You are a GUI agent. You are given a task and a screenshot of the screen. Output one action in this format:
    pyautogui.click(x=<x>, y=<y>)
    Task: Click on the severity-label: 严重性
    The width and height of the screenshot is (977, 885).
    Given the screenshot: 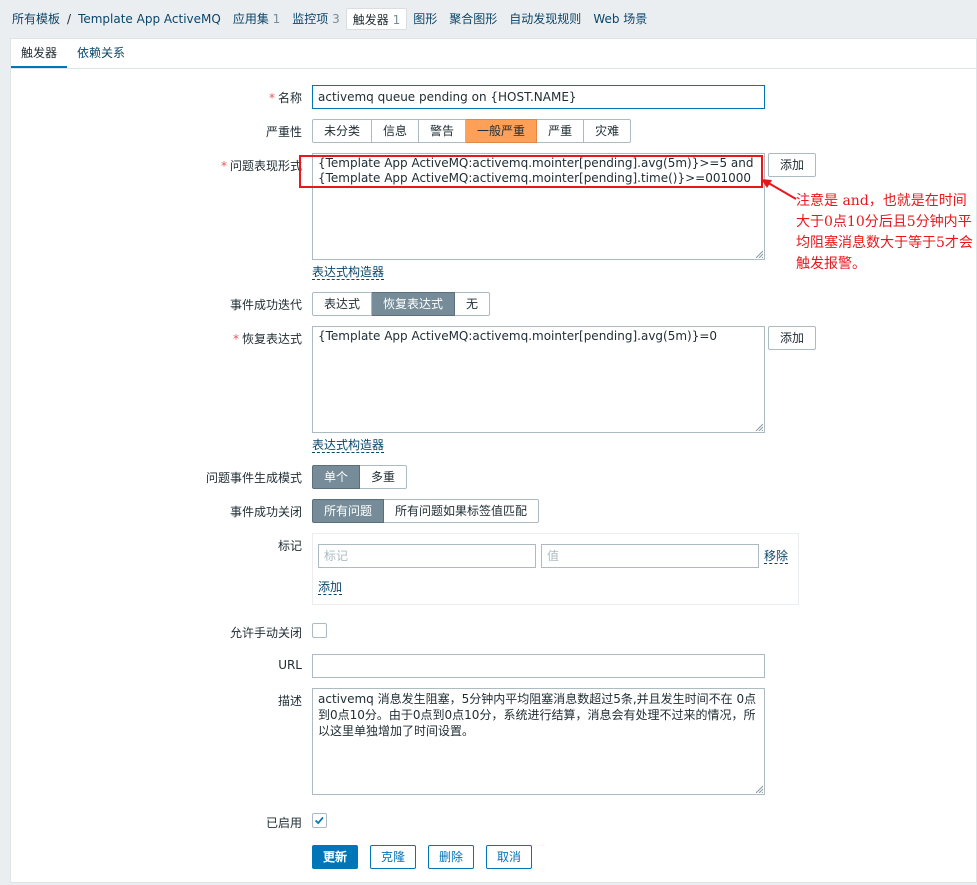 What is the action you would take?
    pyautogui.click(x=283, y=132)
    